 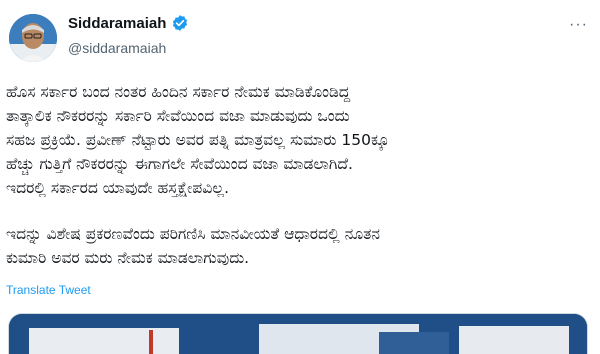 What do you see at coordinates (117, 48) in the screenshot?
I see `author-handle: @siddaramaiah` at bounding box center [117, 48].